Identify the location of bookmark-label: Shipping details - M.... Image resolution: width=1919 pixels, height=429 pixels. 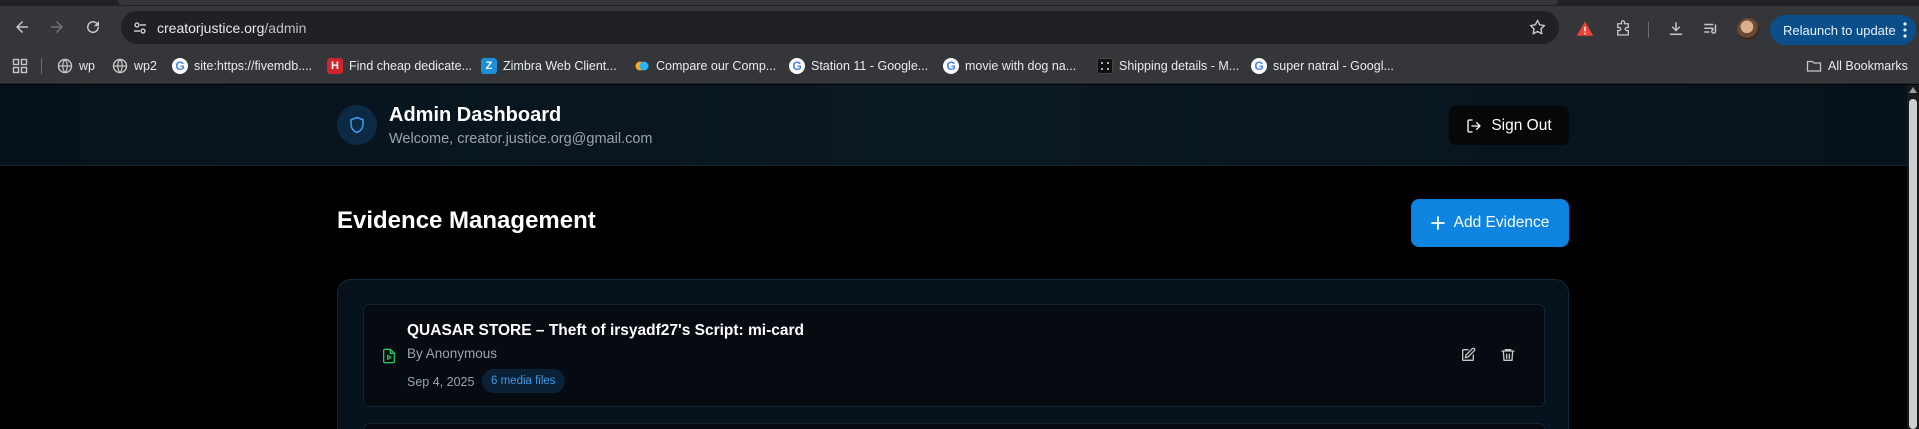
(1179, 66).